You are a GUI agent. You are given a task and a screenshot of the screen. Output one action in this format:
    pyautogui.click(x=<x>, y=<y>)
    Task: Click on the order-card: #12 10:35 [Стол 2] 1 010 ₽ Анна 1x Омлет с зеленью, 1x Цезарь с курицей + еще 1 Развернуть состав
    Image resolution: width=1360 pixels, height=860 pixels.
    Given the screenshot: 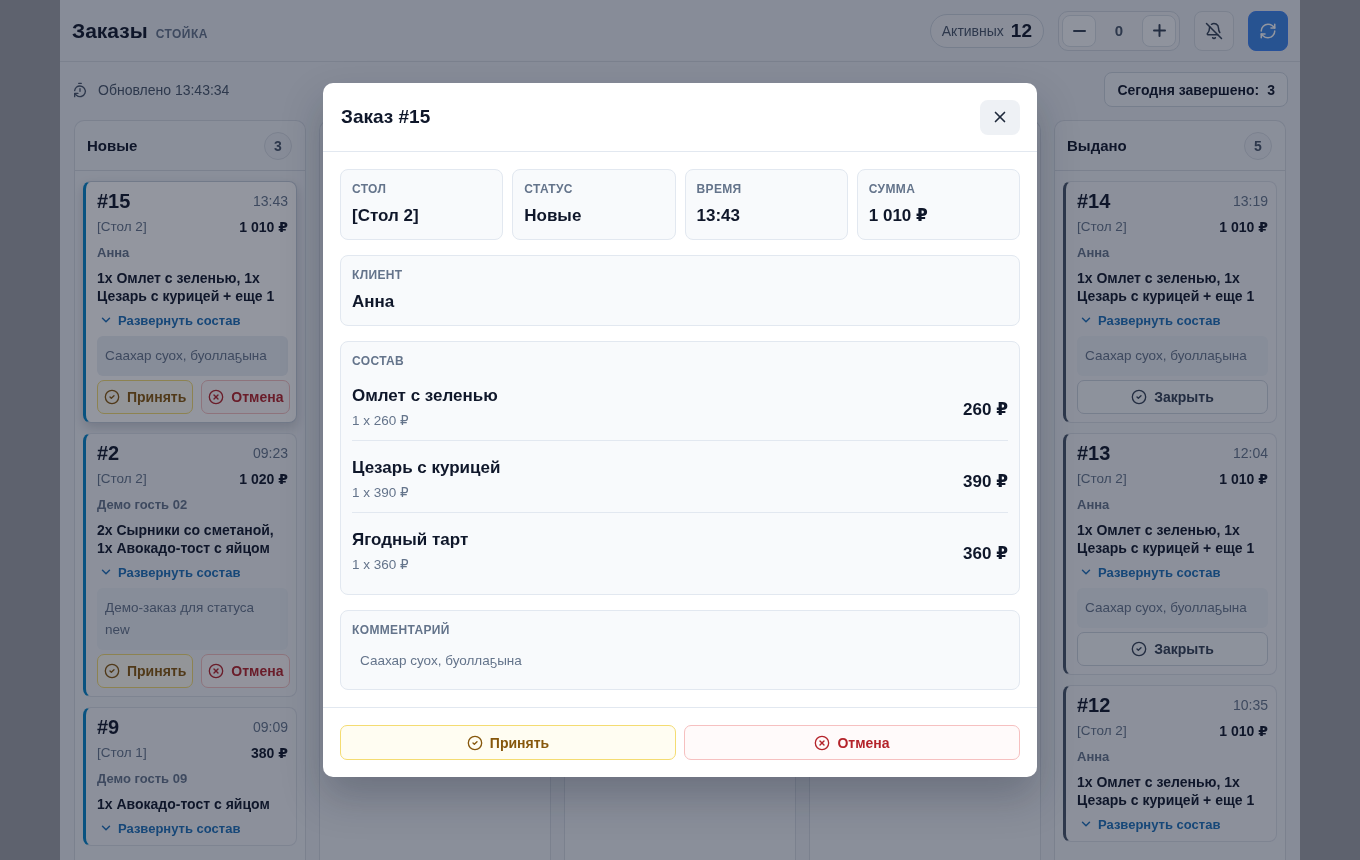 What is the action you would take?
    pyautogui.click(x=1170, y=763)
    